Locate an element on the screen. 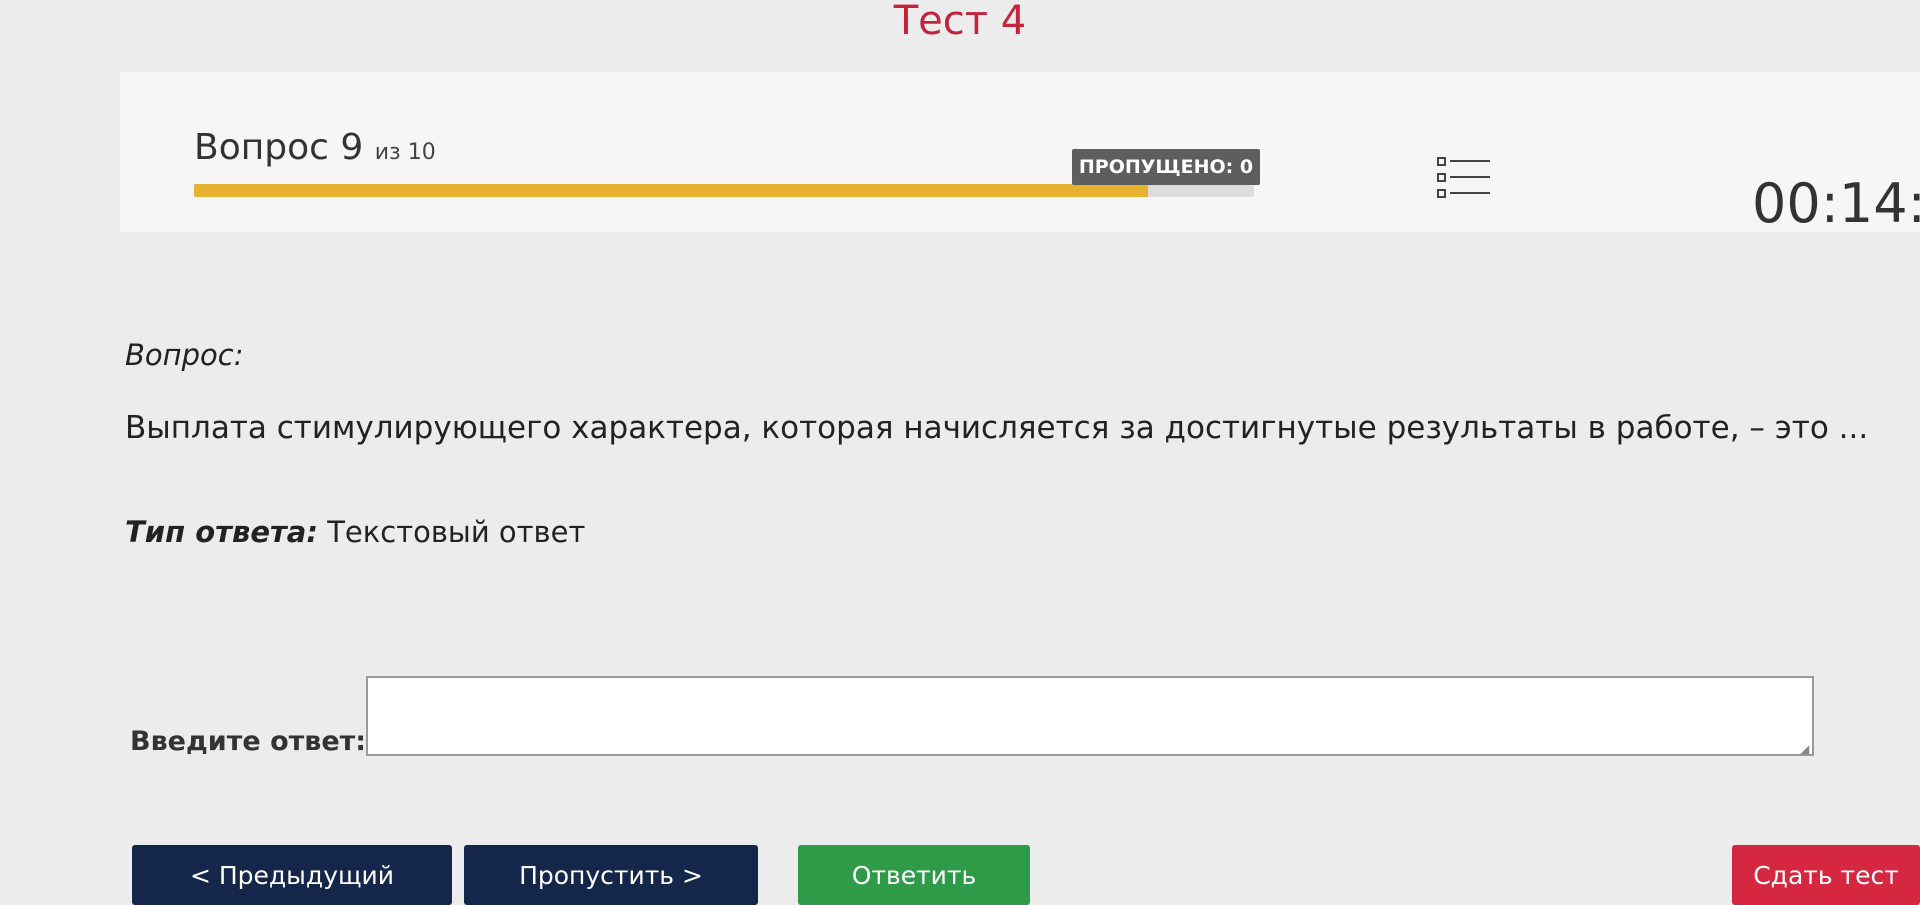 The width and height of the screenshot is (1920, 905). answer-type: Тип ответа: Текстовый ответ is located at coordinates (355, 532).